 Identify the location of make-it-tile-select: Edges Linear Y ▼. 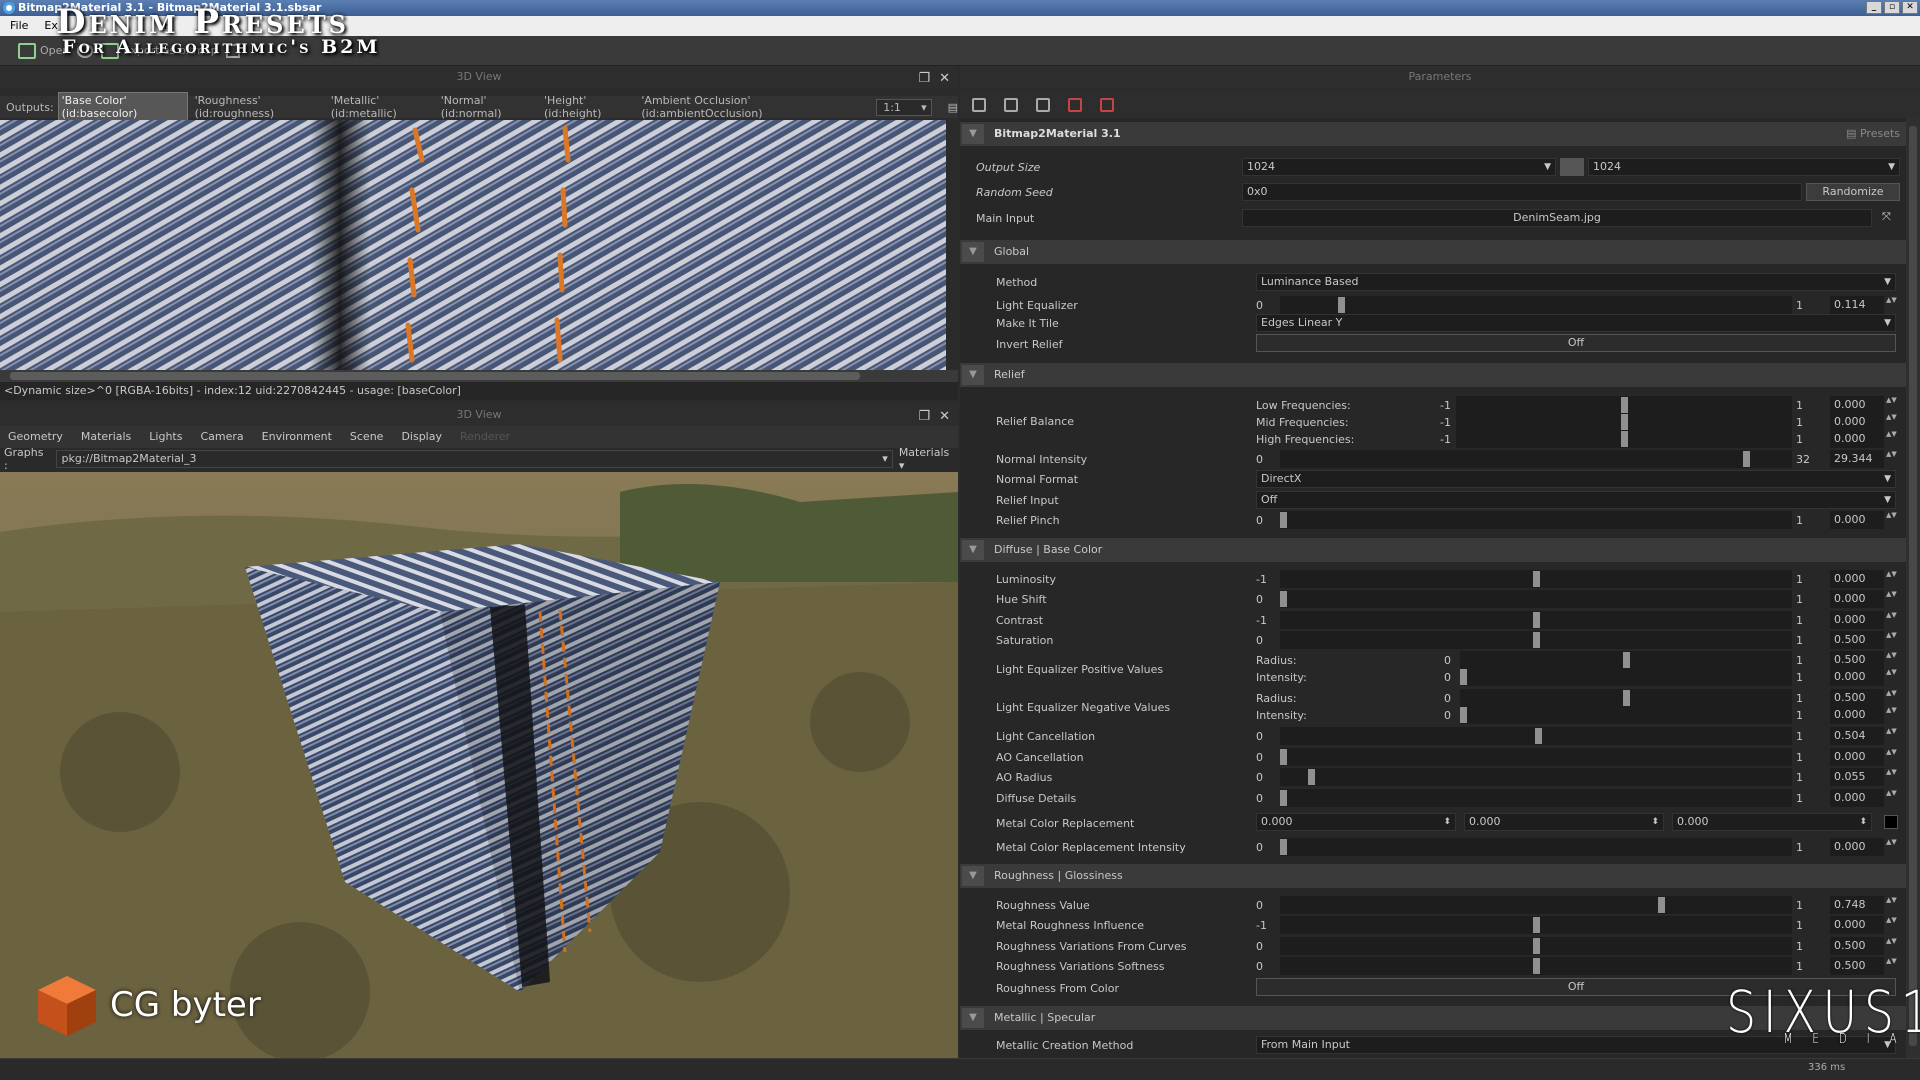
(1576, 323).